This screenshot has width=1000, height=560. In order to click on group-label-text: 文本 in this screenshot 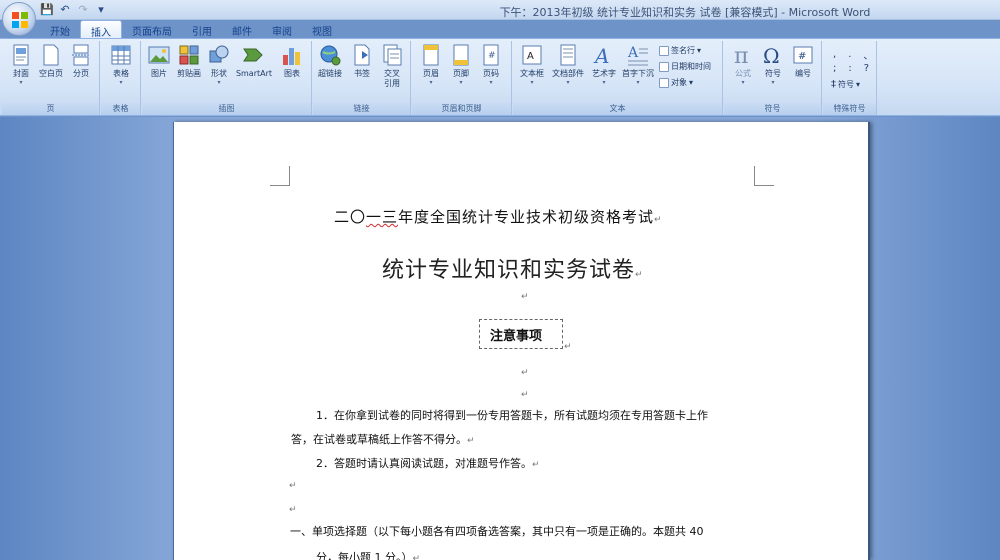, I will do `click(617, 109)`.